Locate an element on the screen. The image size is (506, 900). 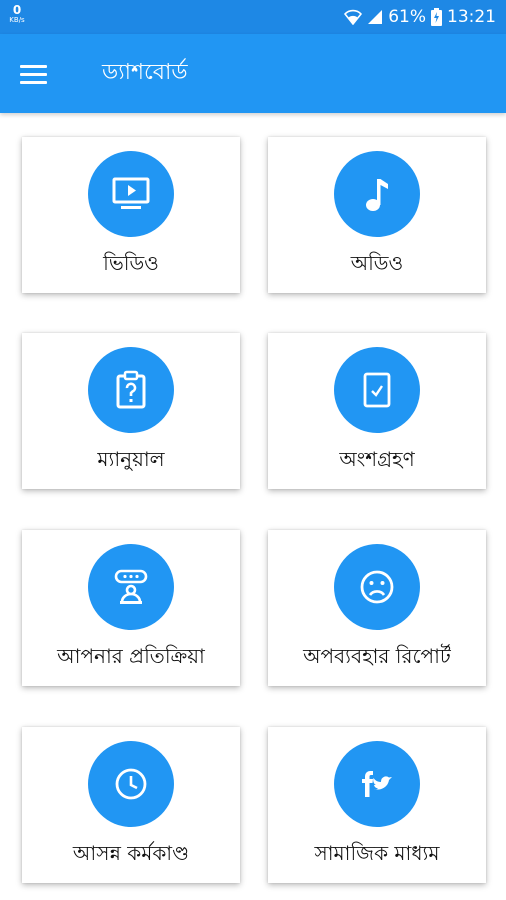
network-speed-value: 0 is located at coordinates (17, 10).